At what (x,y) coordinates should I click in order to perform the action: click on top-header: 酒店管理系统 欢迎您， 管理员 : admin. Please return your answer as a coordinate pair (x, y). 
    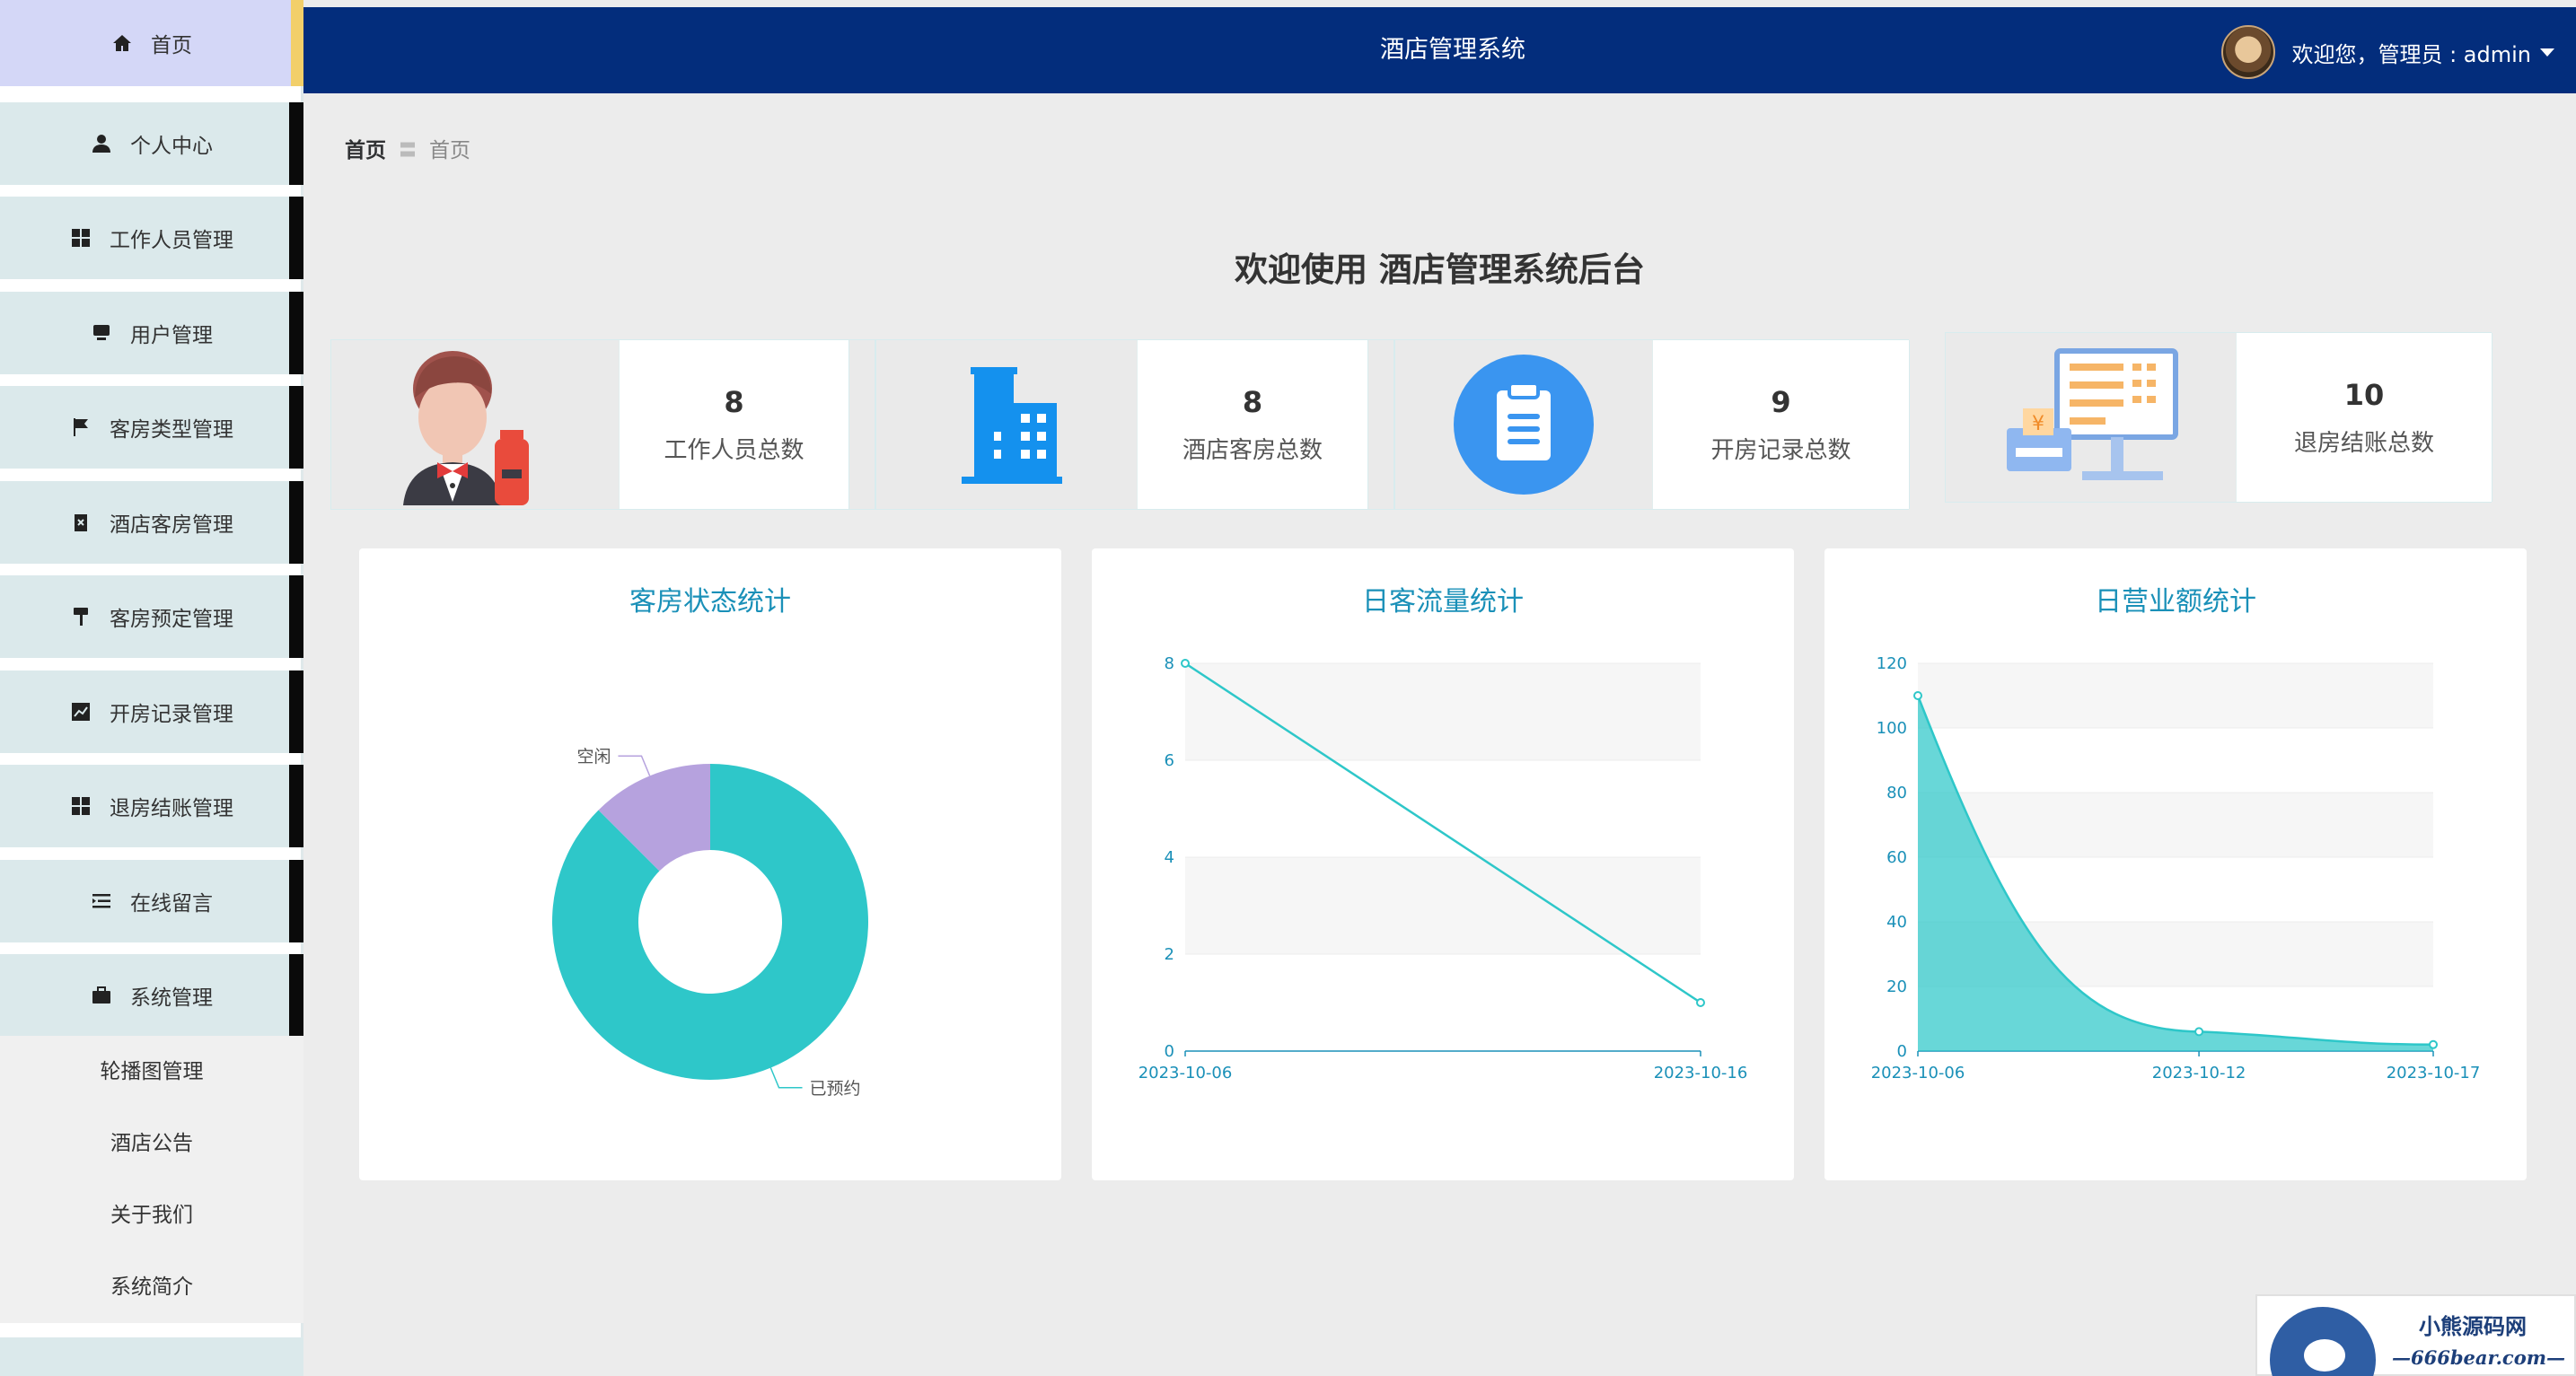
    Looking at the image, I should click on (1439, 50).